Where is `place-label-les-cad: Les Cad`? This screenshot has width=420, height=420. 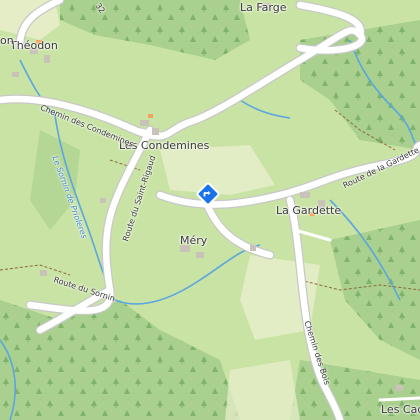
place-label-les-cad: Les Cad is located at coordinates (400, 409).